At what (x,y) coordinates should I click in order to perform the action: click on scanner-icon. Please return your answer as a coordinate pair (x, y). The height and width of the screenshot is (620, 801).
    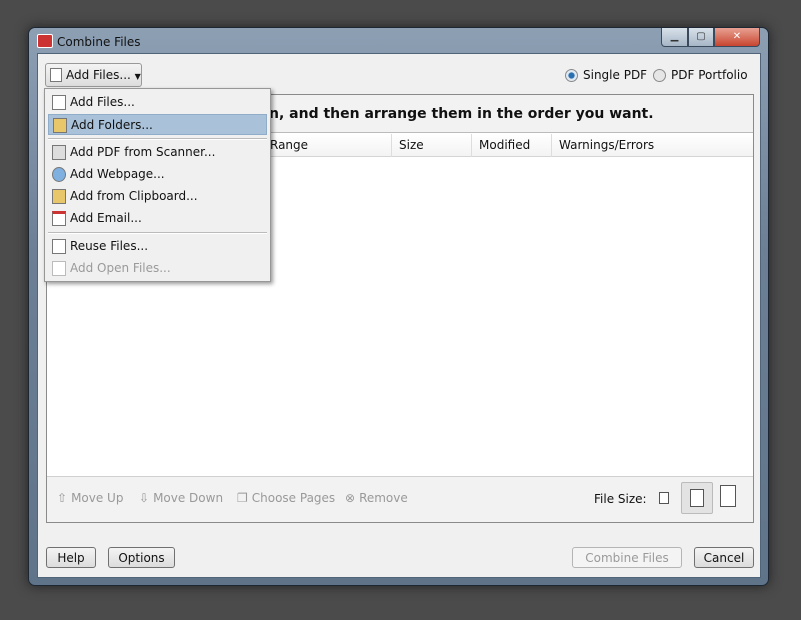
    Looking at the image, I should click on (59, 152).